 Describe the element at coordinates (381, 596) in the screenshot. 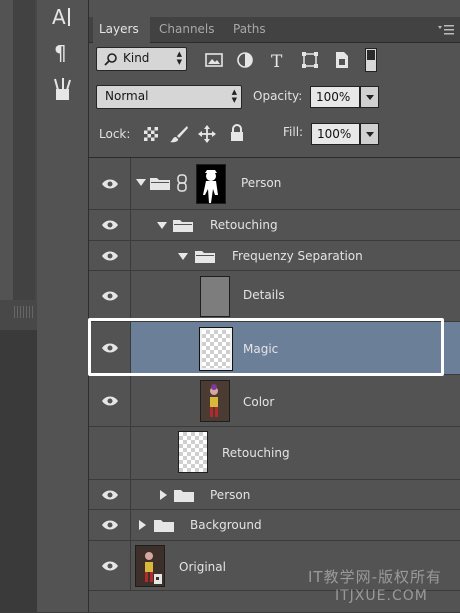

I see `watermark-line-2: ITJXUE.COM` at that location.